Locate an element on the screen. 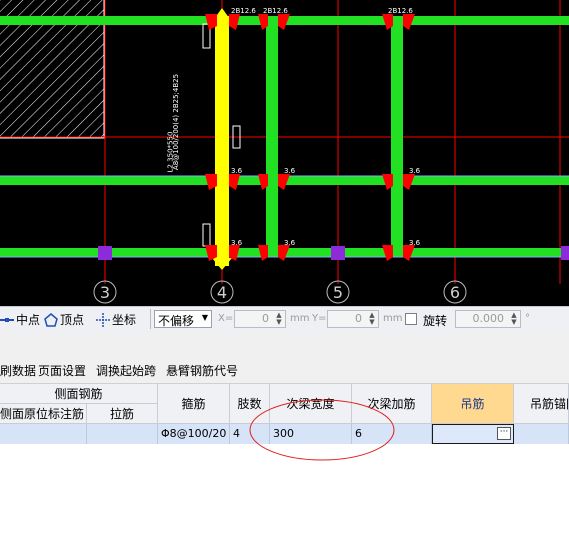 This screenshot has height=546, width=569. x-label: X= is located at coordinates (226, 318).